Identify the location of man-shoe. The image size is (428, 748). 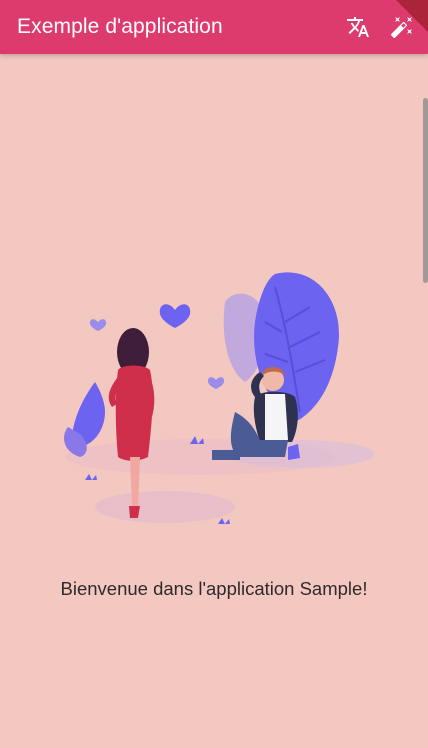
(226, 455).